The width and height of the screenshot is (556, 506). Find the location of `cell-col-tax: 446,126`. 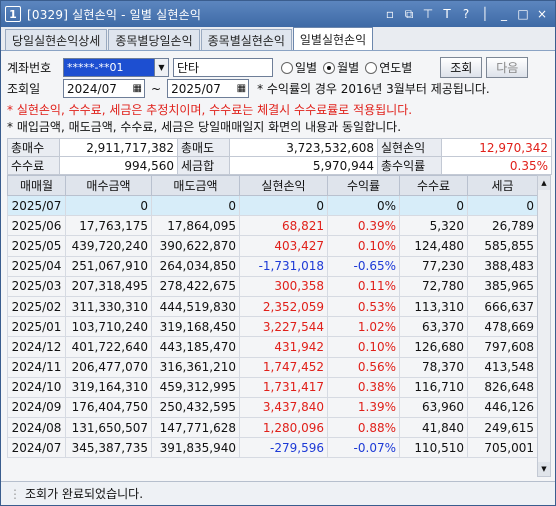

cell-col-tax: 446,126 is located at coordinates (502, 407).